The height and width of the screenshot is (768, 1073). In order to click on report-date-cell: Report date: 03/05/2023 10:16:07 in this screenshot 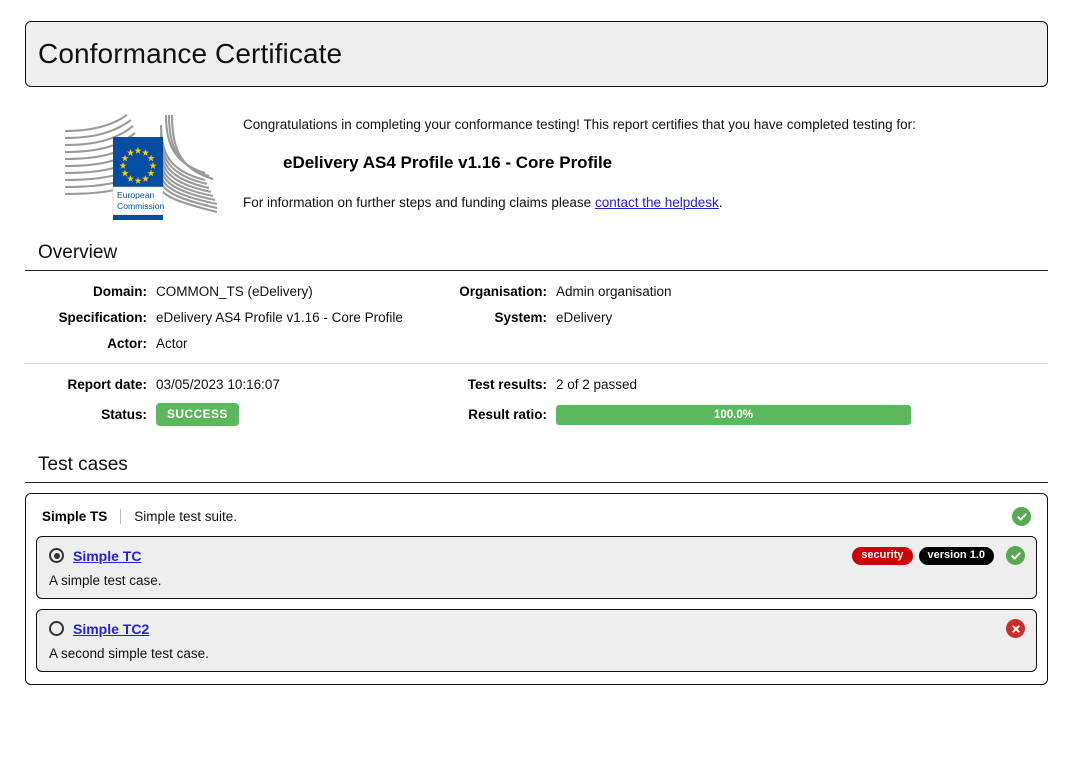, I will do `click(240, 384)`.